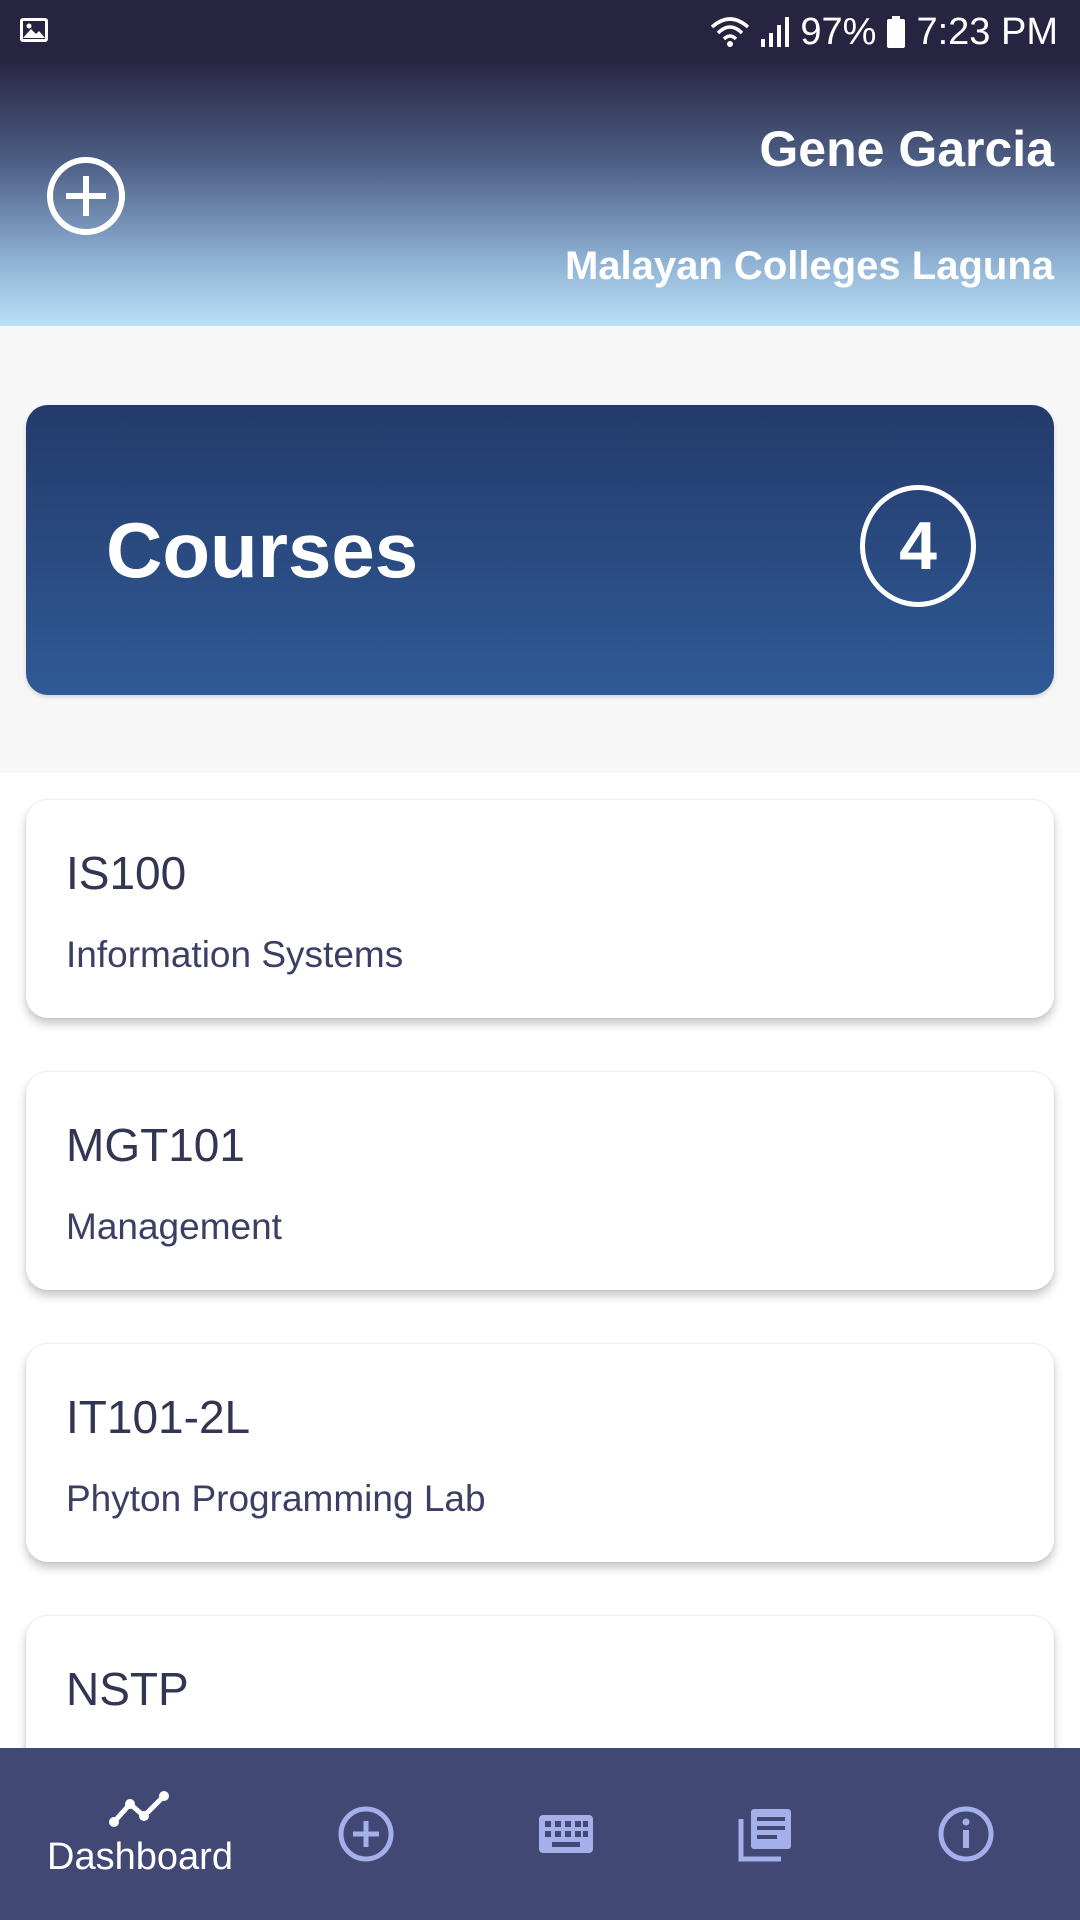  Describe the element at coordinates (540, 1682) in the screenshot. I see `course-item-nstp: NSTP` at that location.